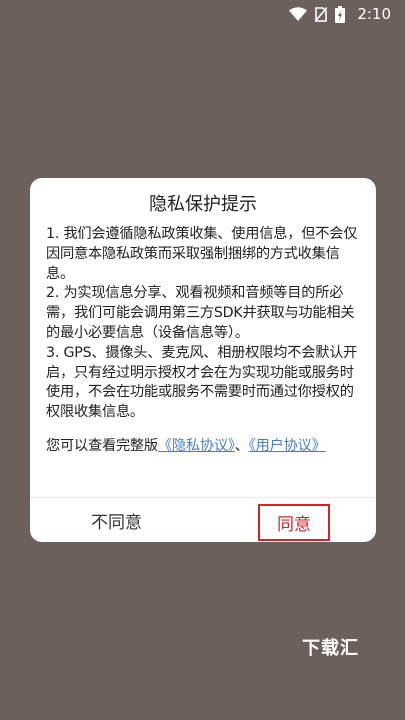 The width and height of the screenshot is (405, 720). What do you see at coordinates (287, 446) in the screenshot?
I see `user-agreement-link: 《用户协议》` at bounding box center [287, 446].